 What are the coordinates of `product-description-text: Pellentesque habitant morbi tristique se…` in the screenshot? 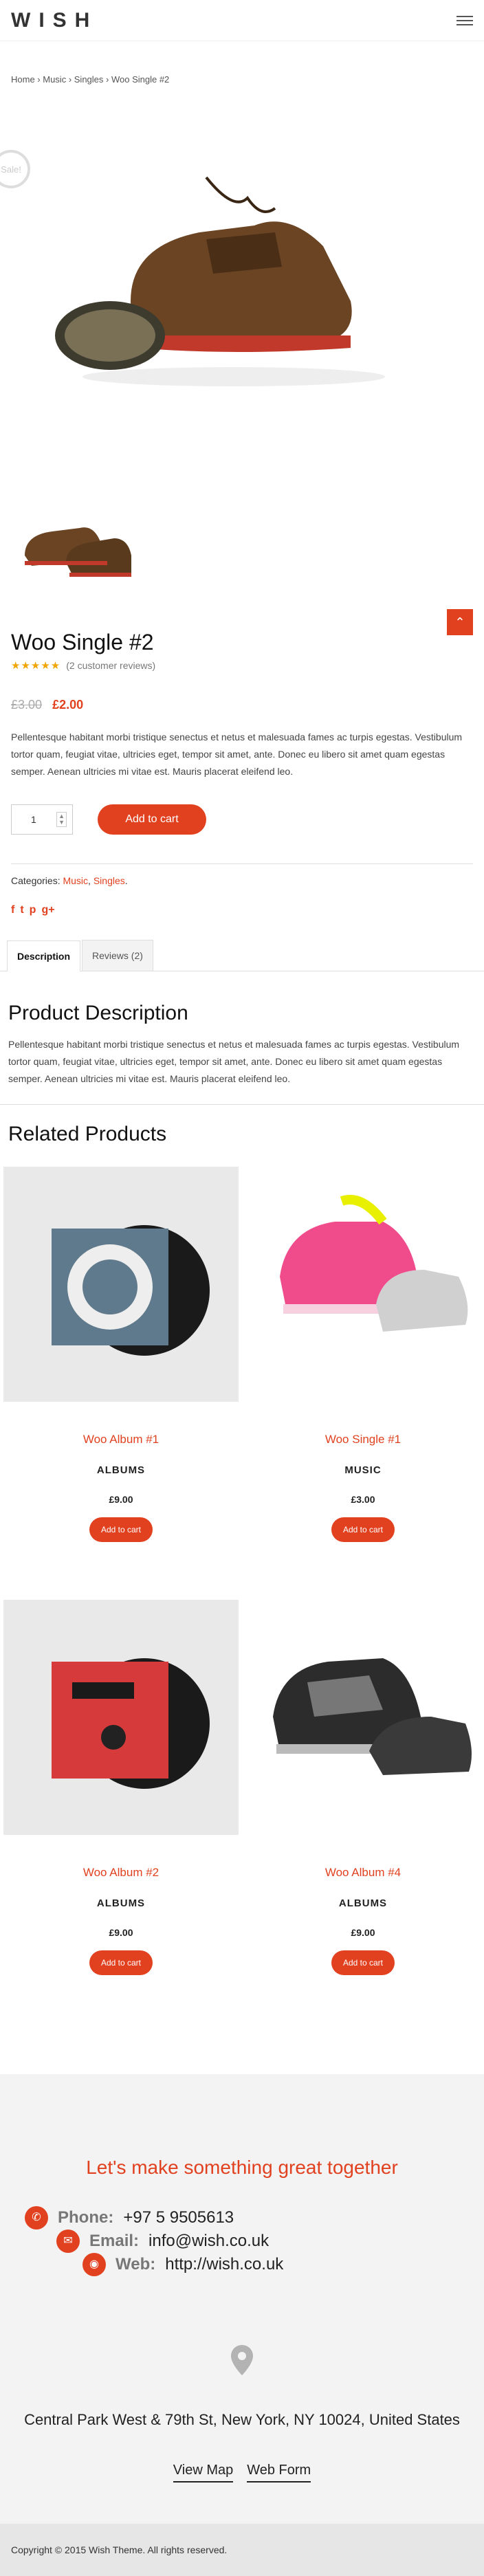 It's located at (234, 1061).